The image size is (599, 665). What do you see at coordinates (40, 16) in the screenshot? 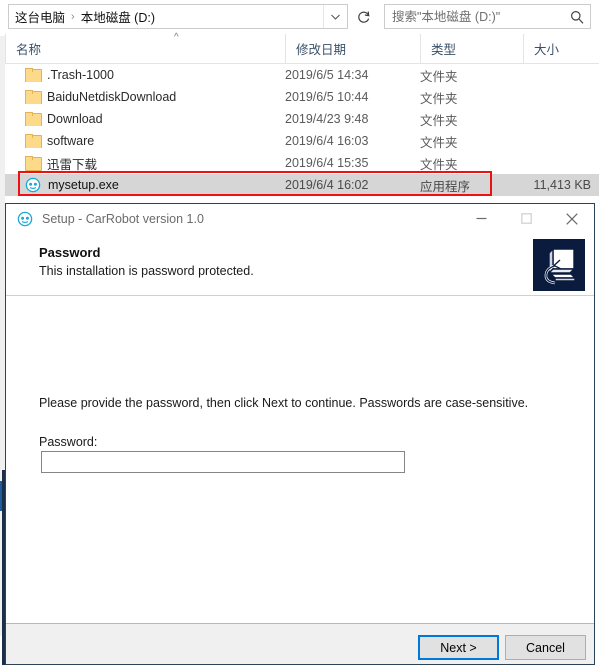
I see `breadcrumb-item-this-pc: 这台电脑` at bounding box center [40, 16].